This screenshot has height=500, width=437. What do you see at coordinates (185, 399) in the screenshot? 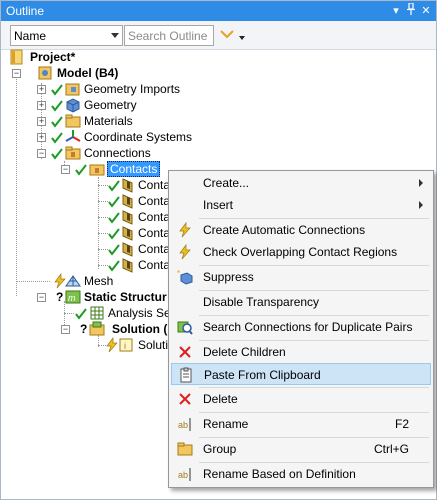
I see `delete-icon` at bounding box center [185, 399].